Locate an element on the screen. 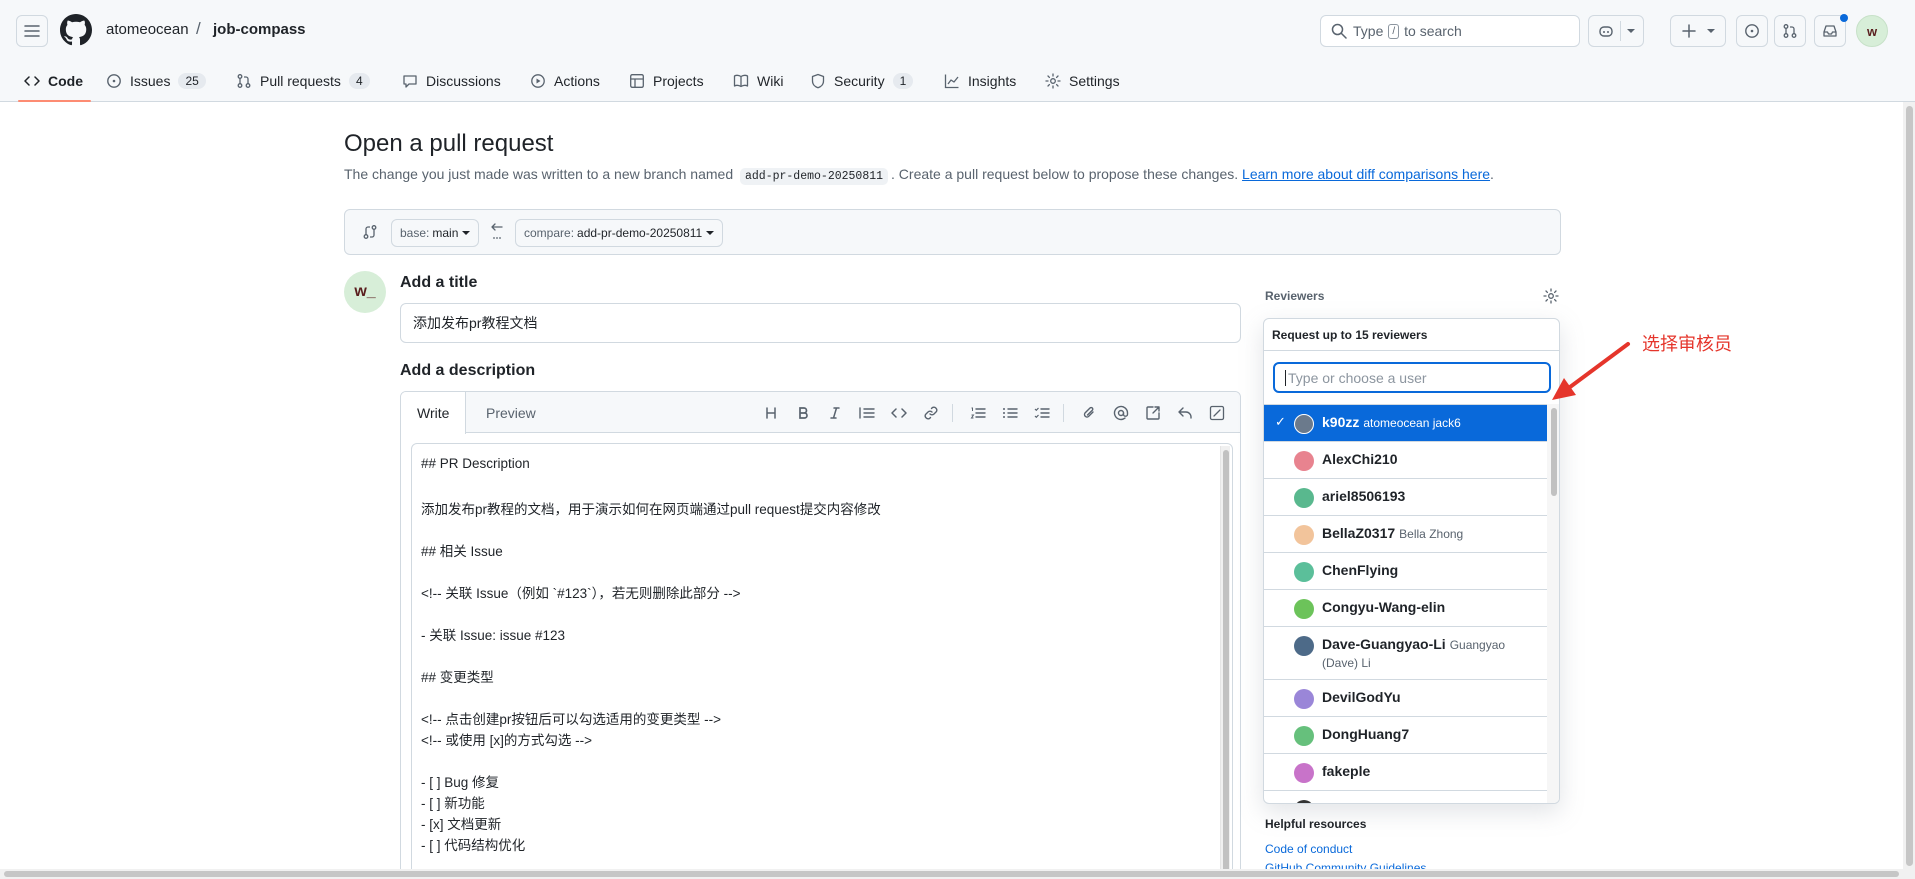  description-line: <!-- 或使用 [x]的方式勾选 --> is located at coordinates (507, 740).